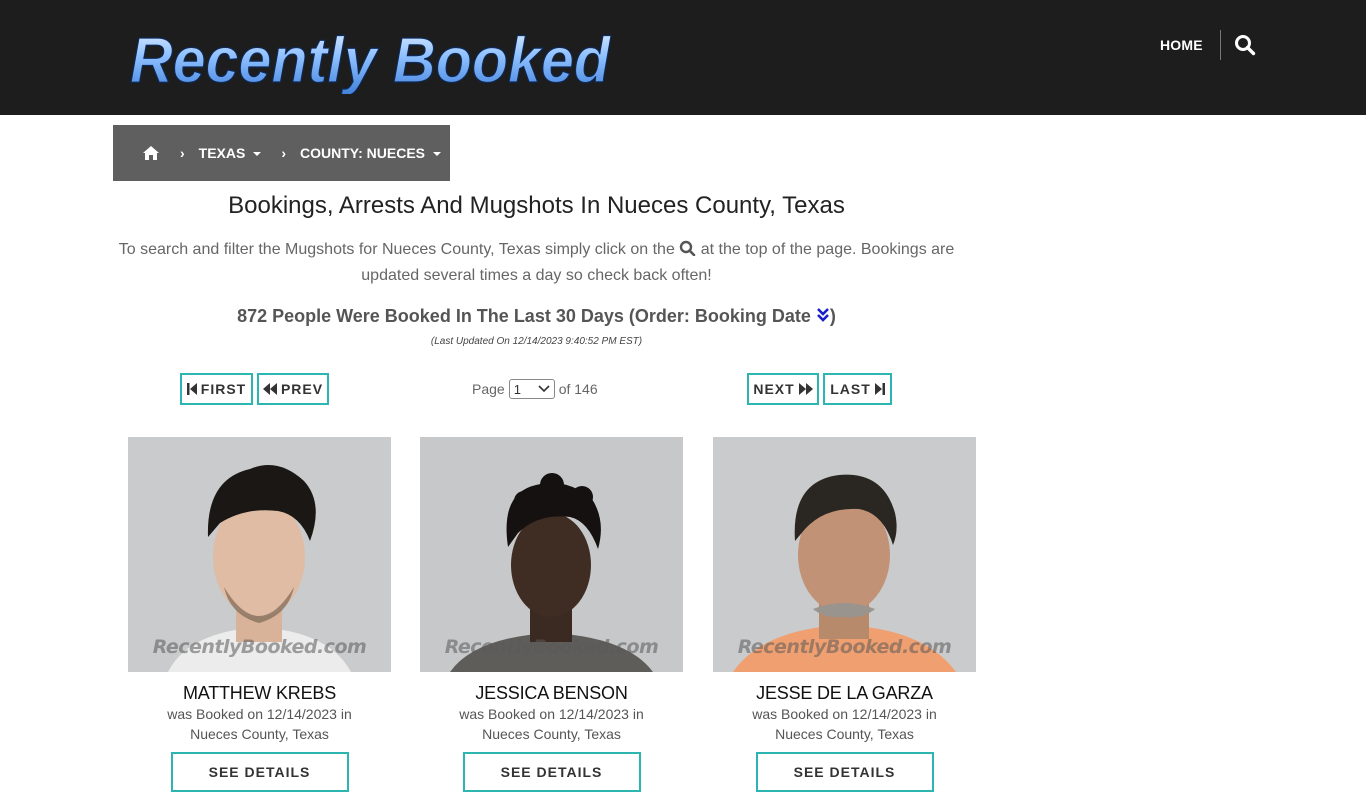 This screenshot has height=792, width=1366. I want to click on page-selector: Page 1 of 146, so click(535, 389).